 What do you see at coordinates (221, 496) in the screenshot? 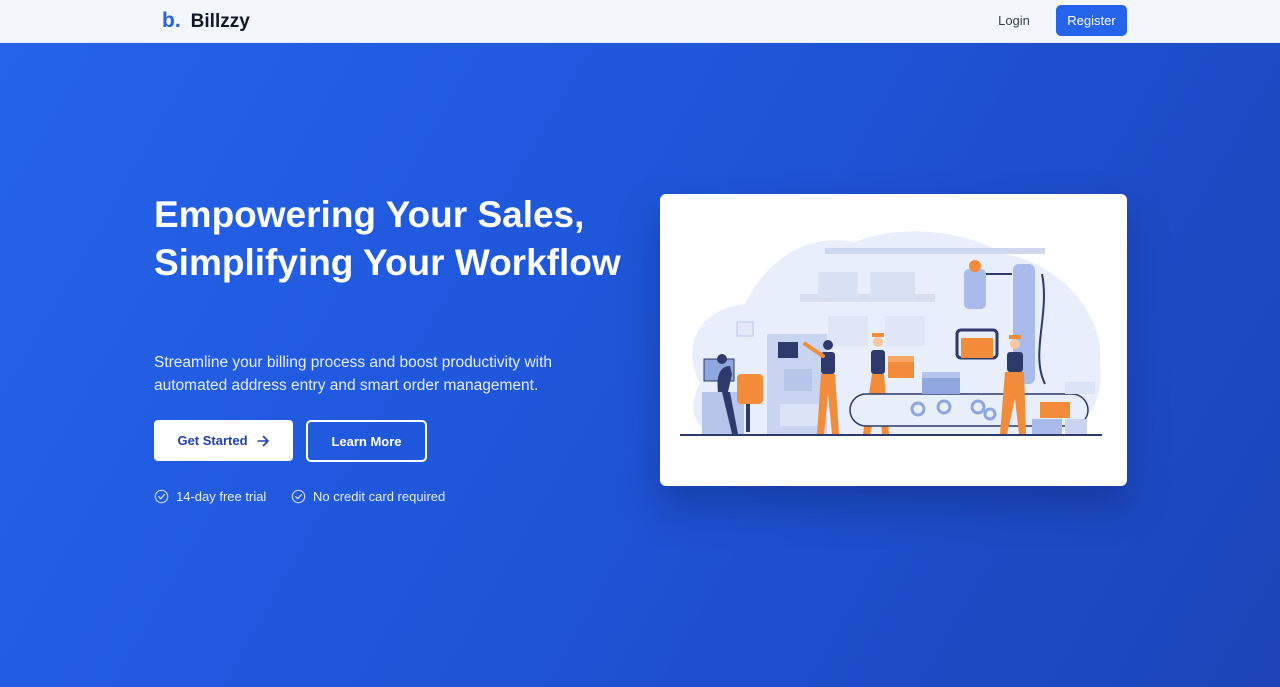
I see `feature-label: 14-day free trial` at bounding box center [221, 496].